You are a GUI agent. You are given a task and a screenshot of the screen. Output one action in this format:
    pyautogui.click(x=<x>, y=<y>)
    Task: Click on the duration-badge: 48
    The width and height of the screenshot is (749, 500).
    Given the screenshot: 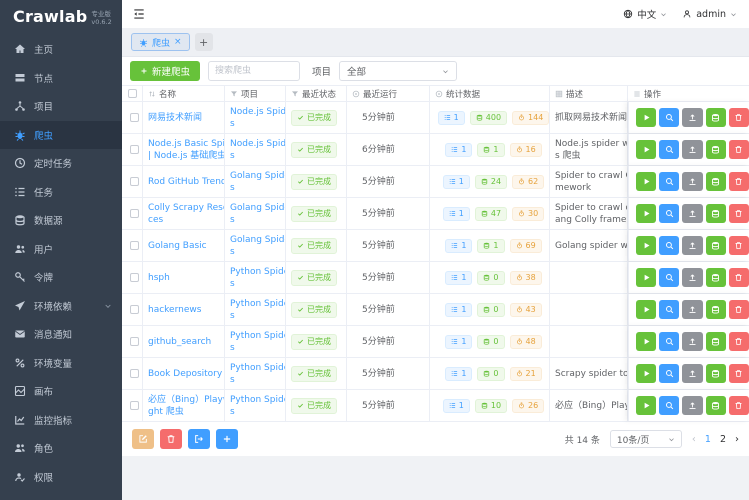 What is the action you would take?
    pyautogui.click(x=525, y=341)
    